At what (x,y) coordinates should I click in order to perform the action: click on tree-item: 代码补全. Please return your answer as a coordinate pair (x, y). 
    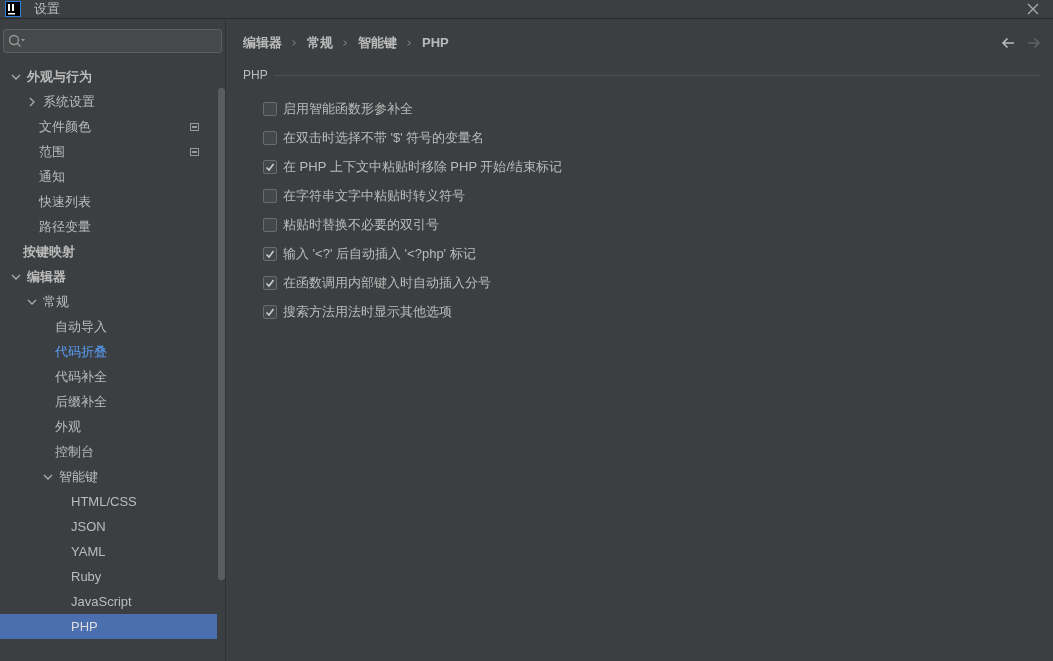
    Looking at the image, I should click on (108, 376).